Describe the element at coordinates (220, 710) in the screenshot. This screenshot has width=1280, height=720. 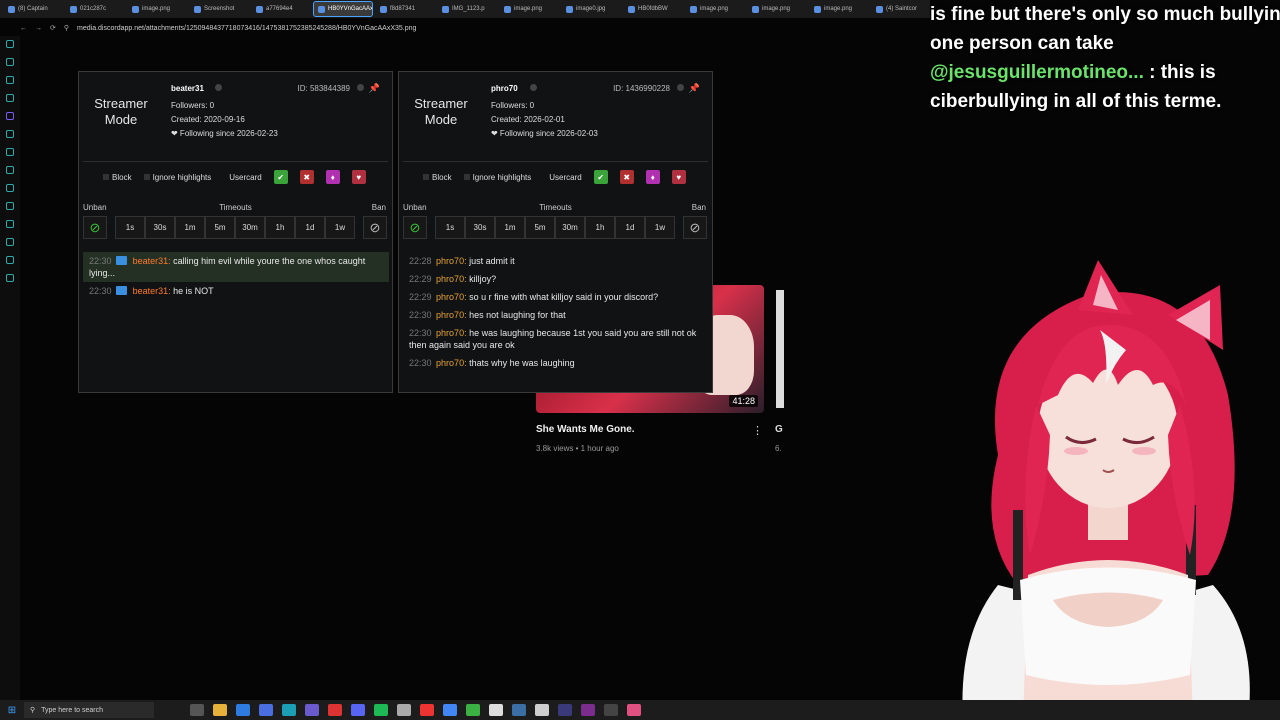
I see `file-explorer-icon` at that location.